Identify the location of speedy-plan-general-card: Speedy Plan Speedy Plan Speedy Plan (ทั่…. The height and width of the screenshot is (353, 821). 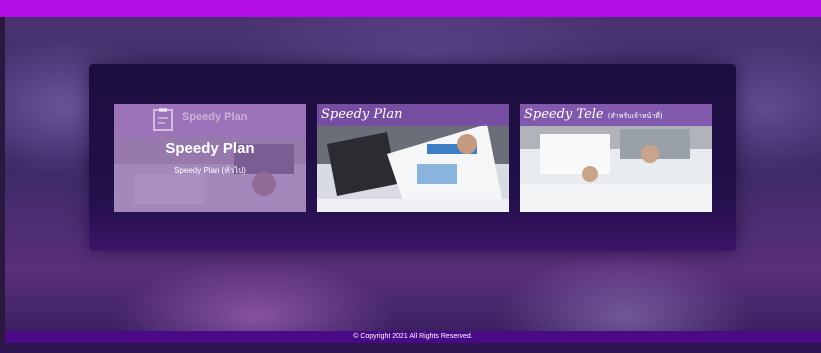
(210, 158).